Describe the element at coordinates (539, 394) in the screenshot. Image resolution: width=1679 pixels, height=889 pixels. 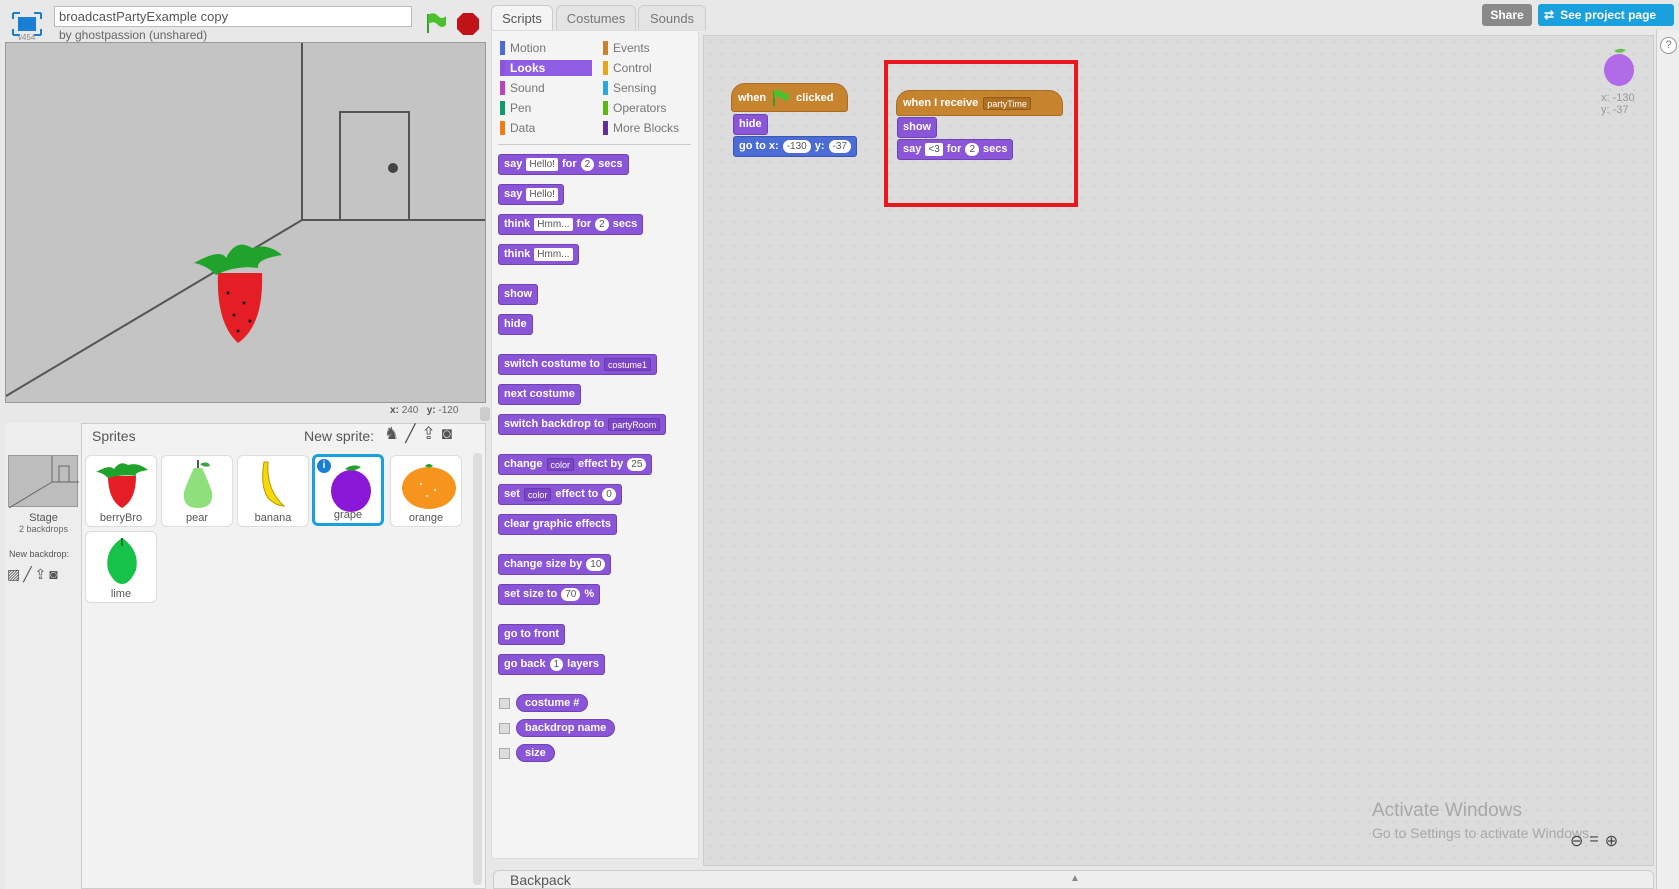
I see `next-costume-block: next costume` at that location.